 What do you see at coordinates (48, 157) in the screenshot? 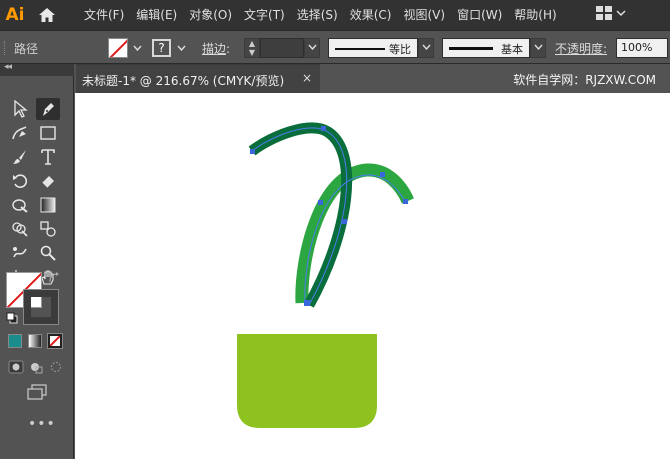
I see `type-tool-icon` at bounding box center [48, 157].